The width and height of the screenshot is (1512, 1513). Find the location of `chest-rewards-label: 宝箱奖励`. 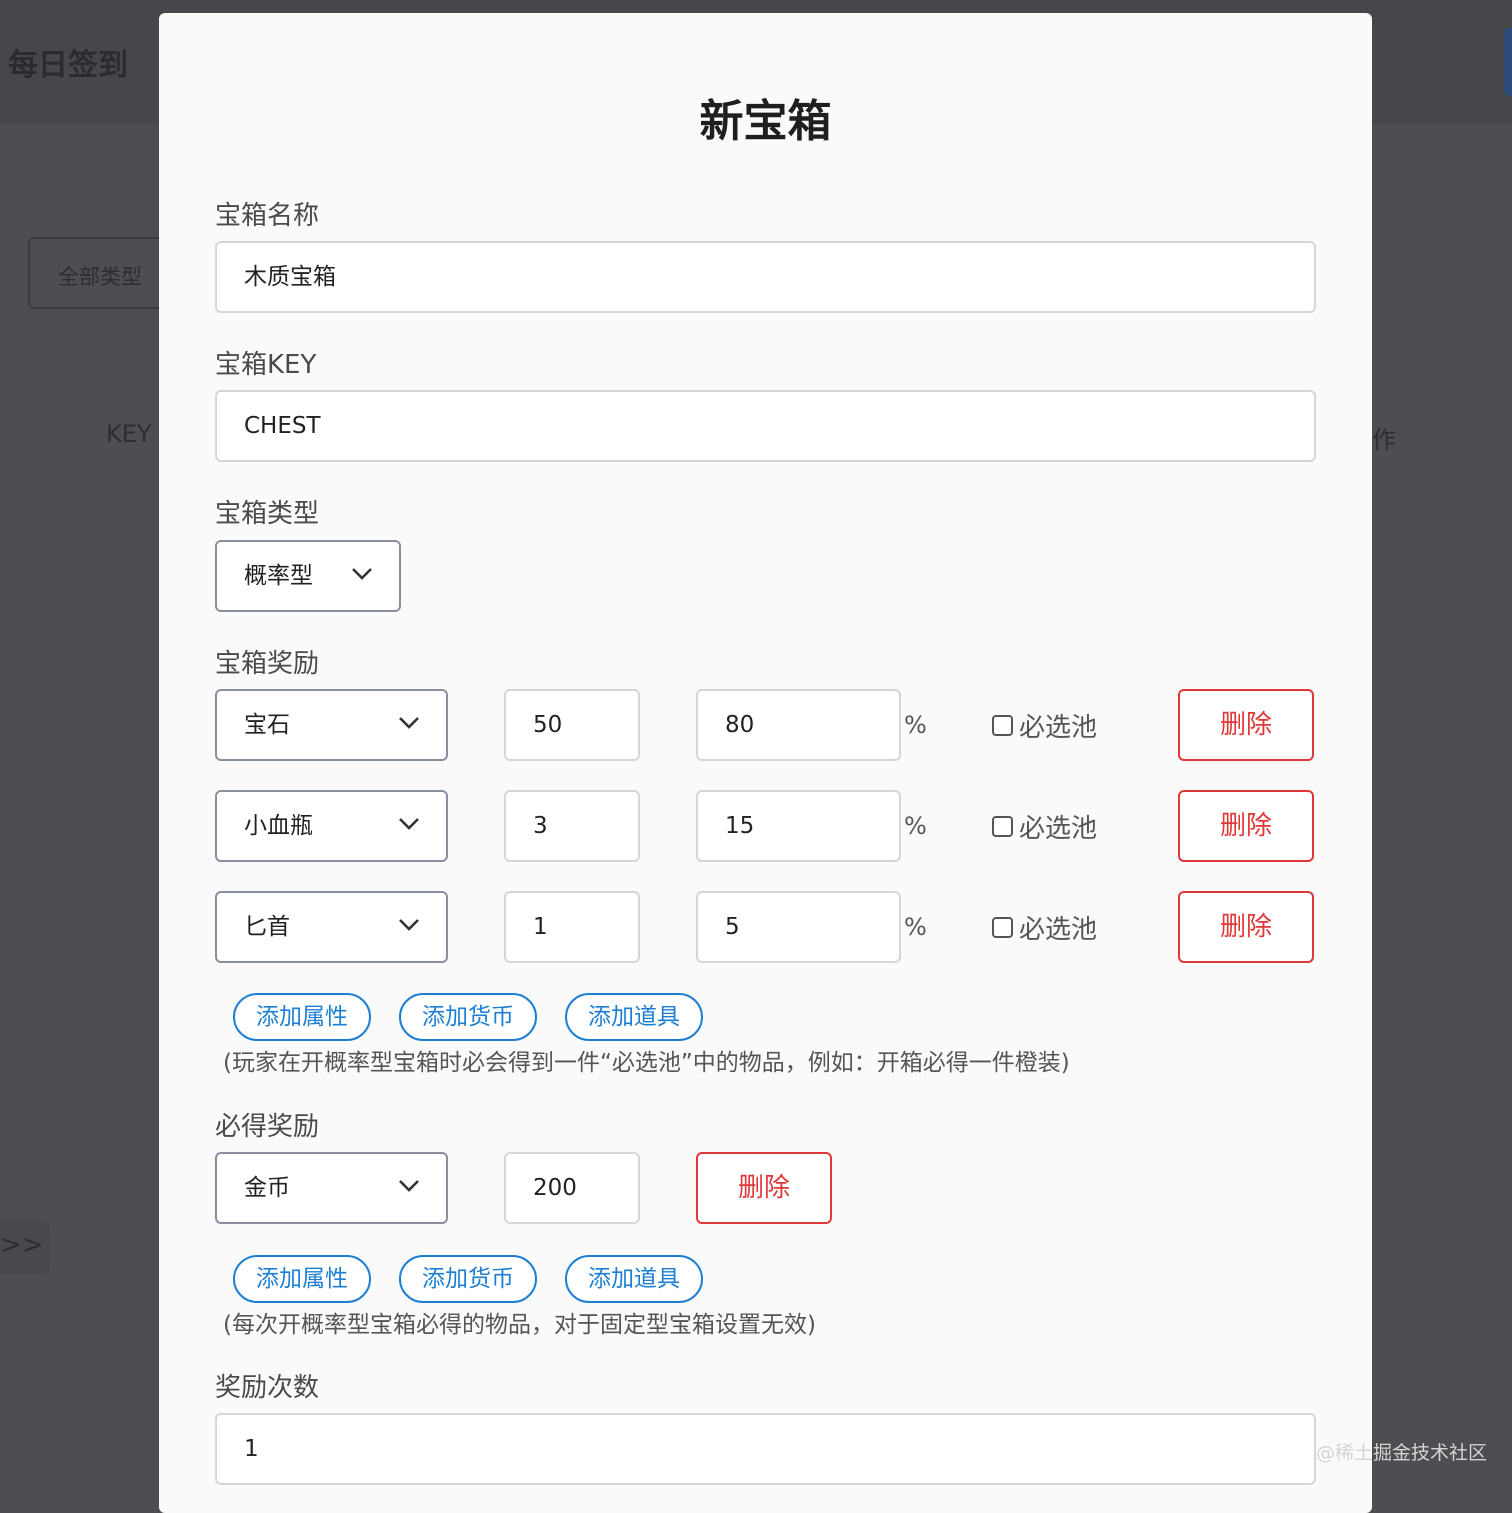

chest-rewards-label: 宝箱奖励 is located at coordinates (267, 664).